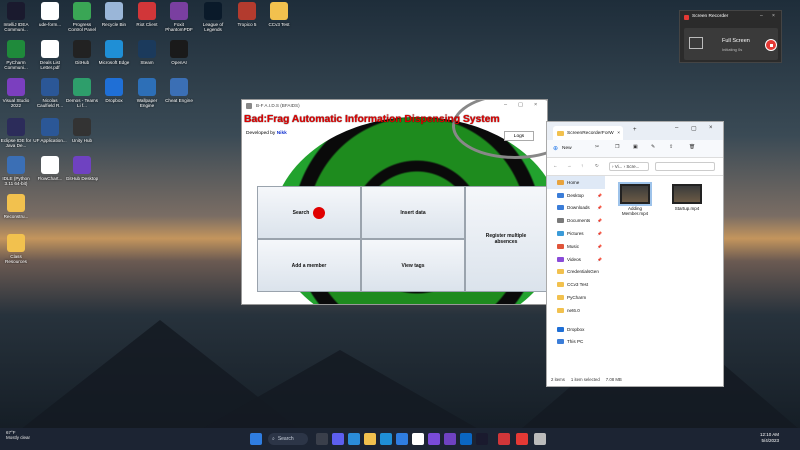 The height and width of the screenshot is (450, 800). What do you see at coordinates (288, 439) in the screenshot?
I see `taskbar-search: ⌕ Search` at bounding box center [288, 439].